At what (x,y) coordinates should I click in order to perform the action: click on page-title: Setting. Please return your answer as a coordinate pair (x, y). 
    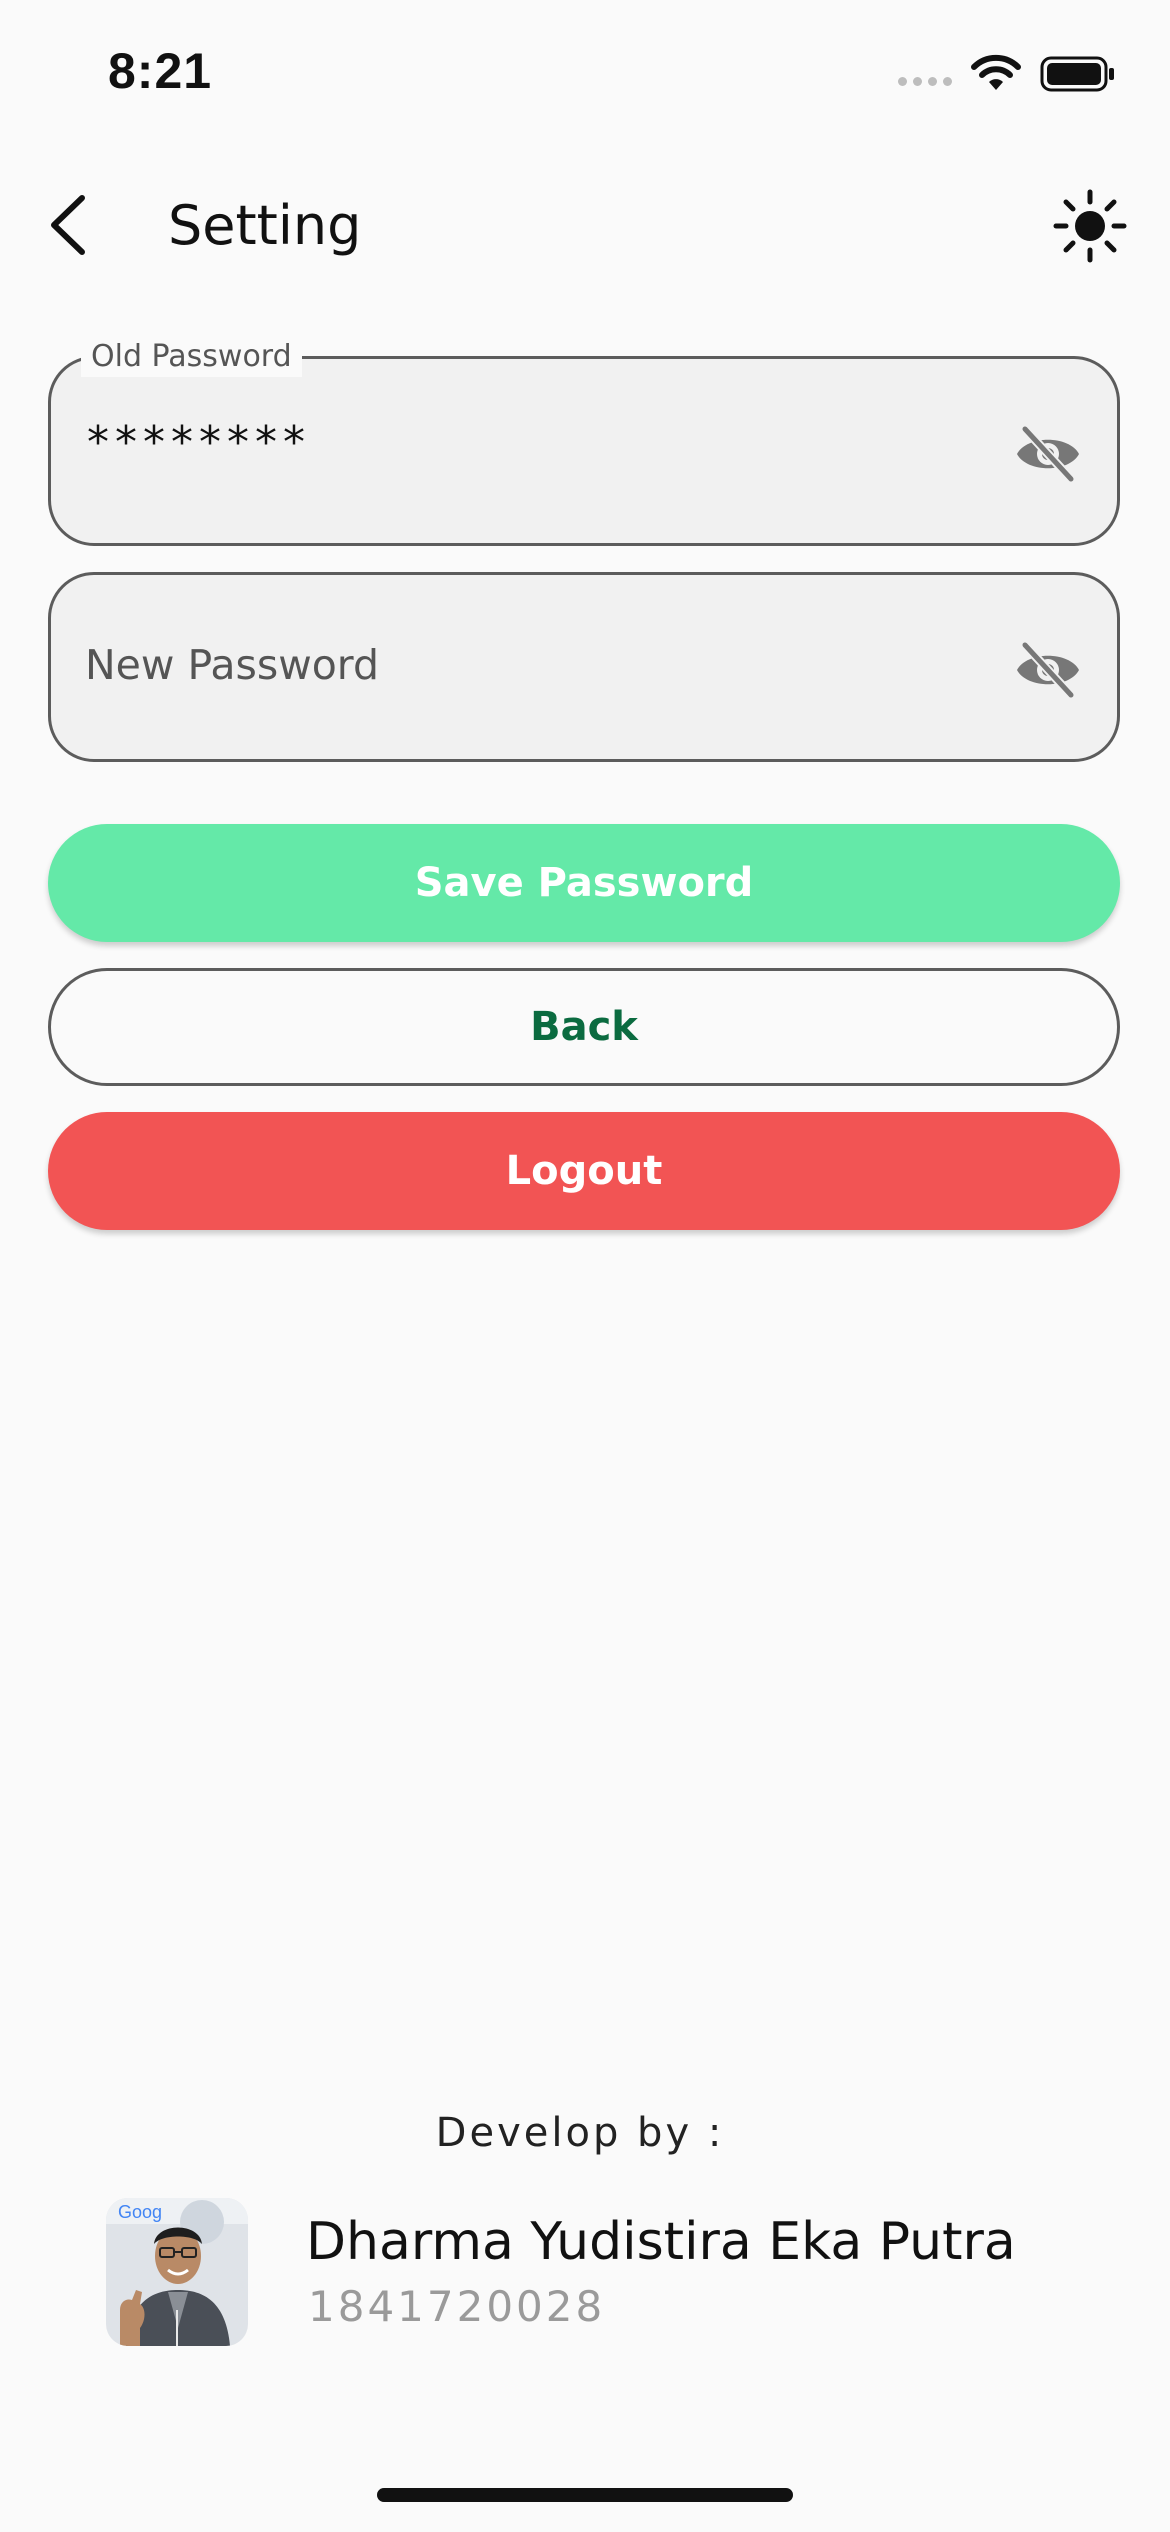
    Looking at the image, I should click on (265, 225).